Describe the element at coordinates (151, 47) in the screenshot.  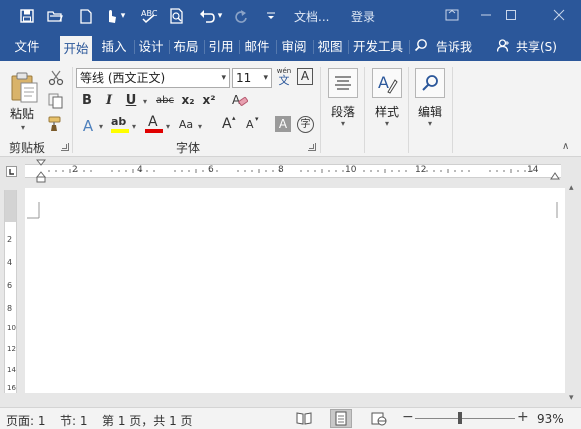
I see `tab-design: 设计` at that location.